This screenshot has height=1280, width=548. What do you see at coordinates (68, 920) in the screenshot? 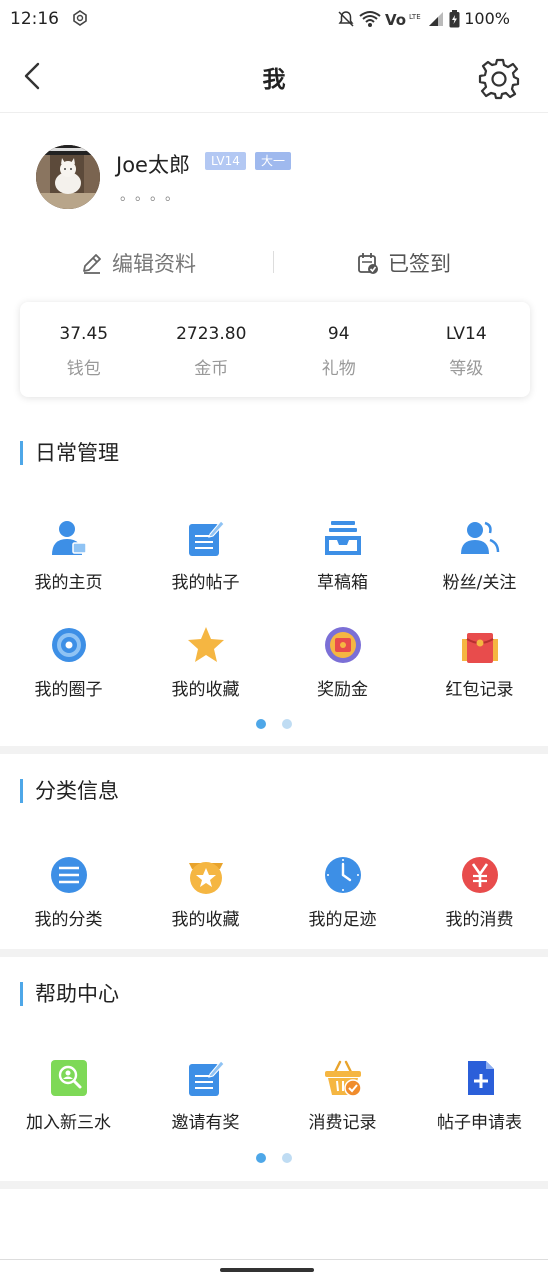
I see `grid-item-label: 我的分类` at bounding box center [68, 920].